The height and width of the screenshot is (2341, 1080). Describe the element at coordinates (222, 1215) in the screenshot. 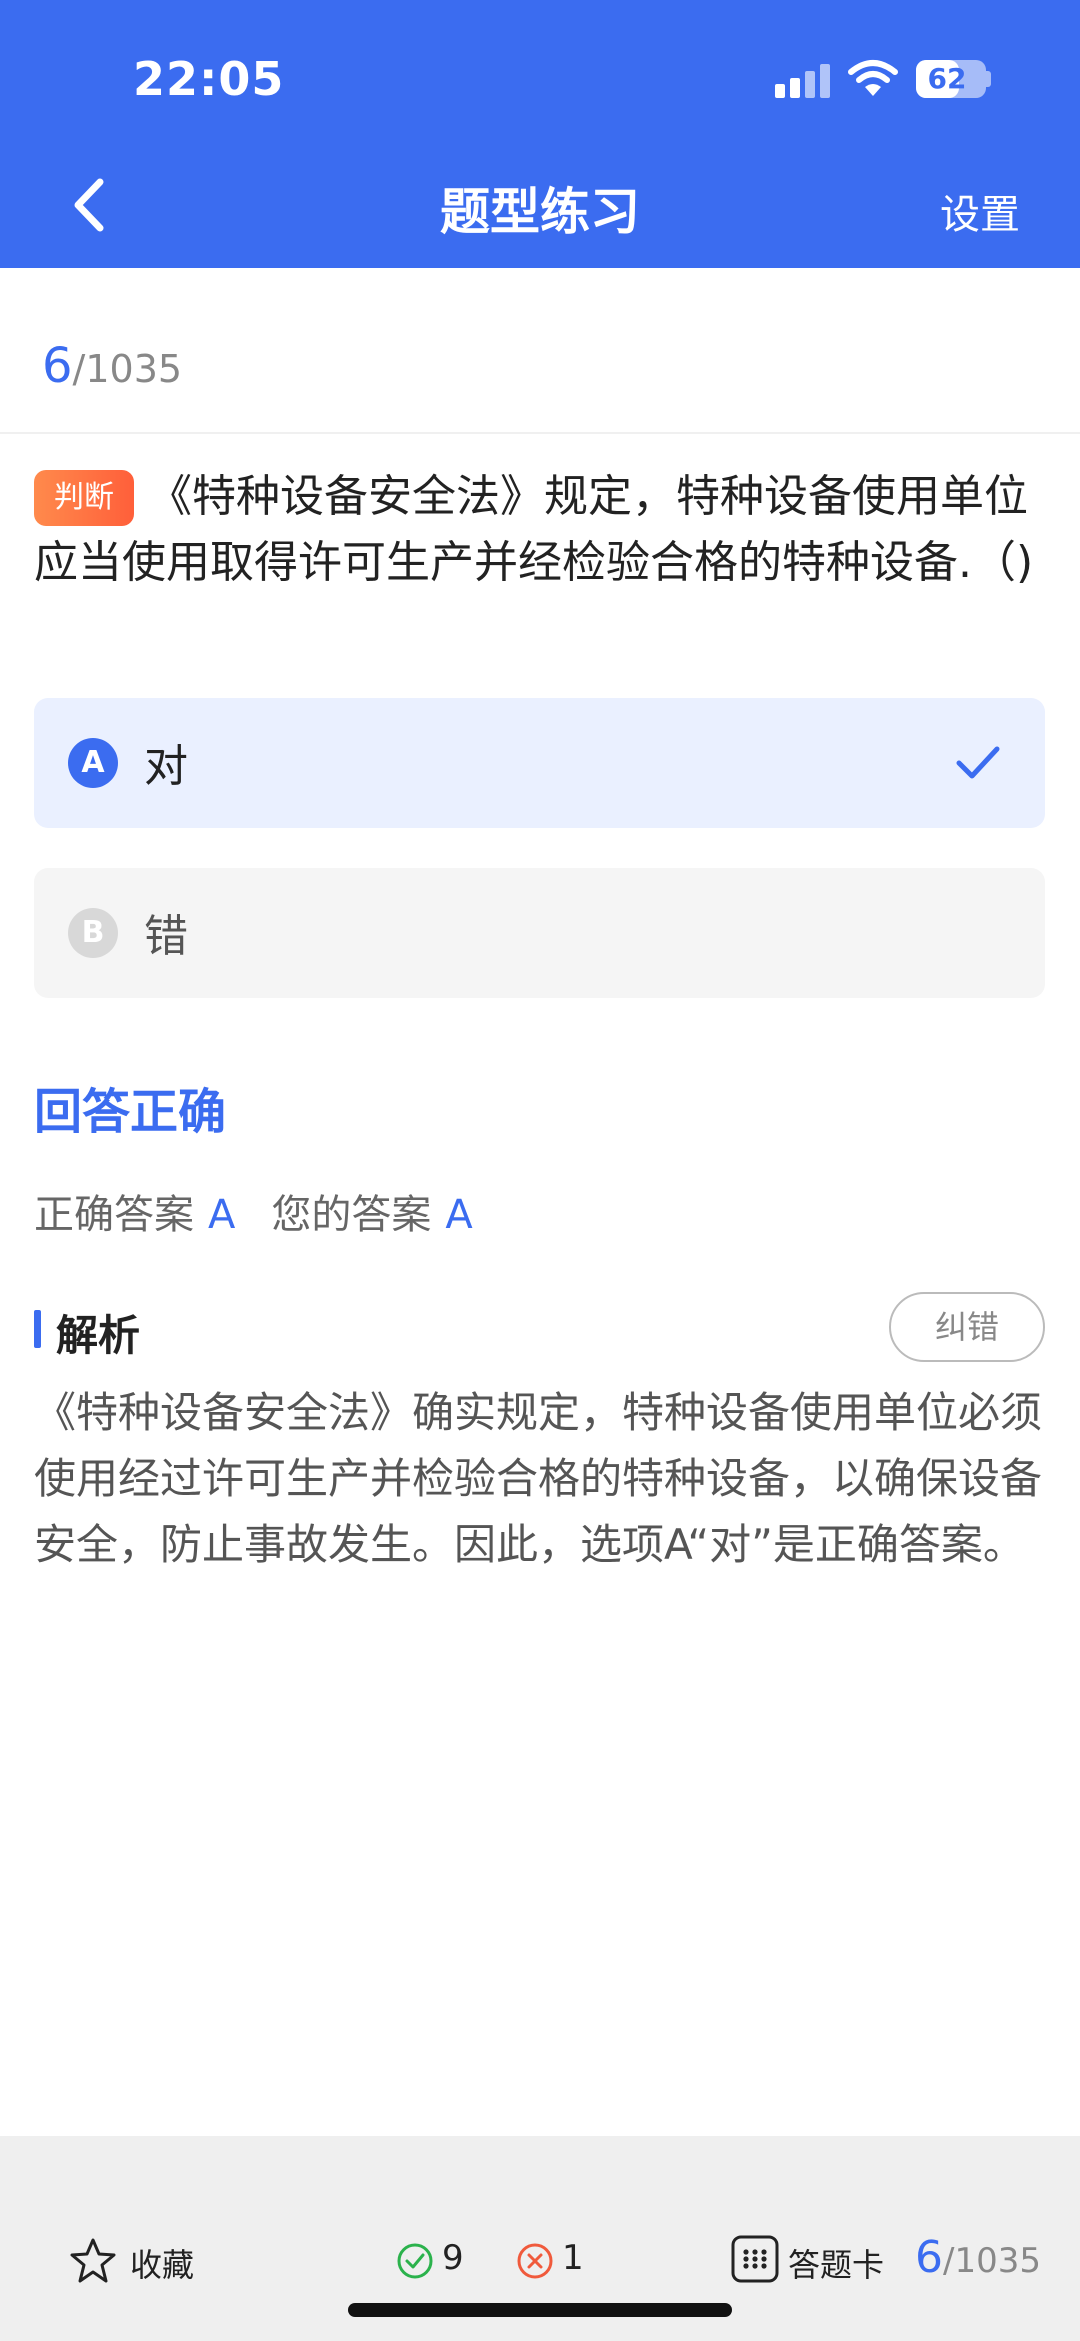

I see `correct-answer: A` at that location.